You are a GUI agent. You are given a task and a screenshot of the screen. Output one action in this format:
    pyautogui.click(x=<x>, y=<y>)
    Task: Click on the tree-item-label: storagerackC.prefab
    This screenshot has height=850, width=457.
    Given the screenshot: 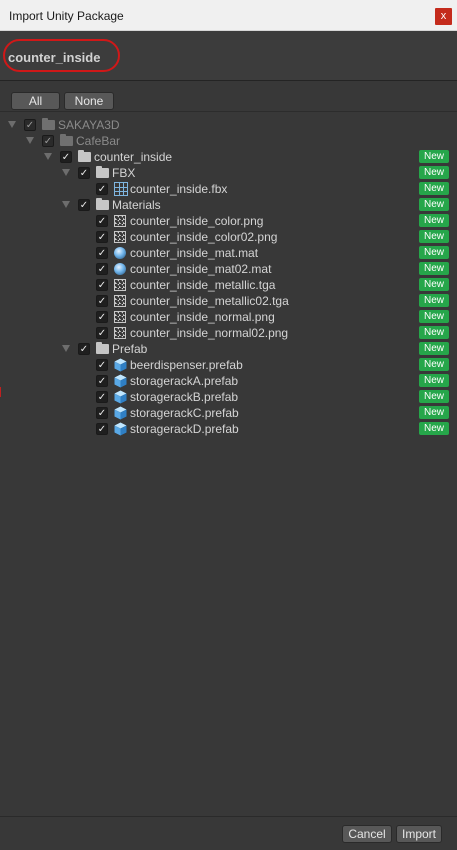 What is the action you would take?
    pyautogui.click(x=184, y=413)
    